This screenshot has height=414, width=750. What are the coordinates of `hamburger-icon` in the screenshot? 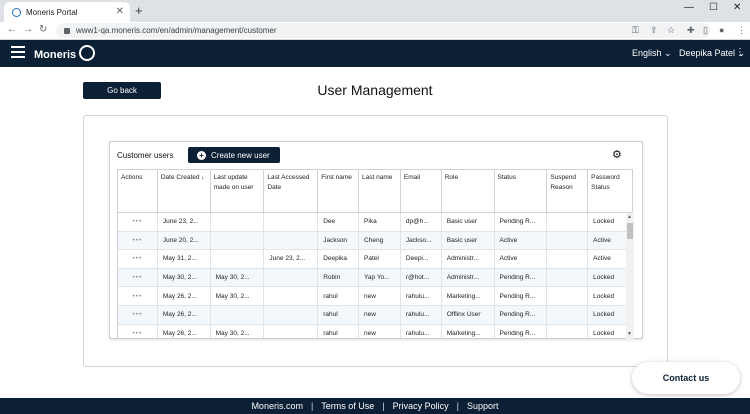 It's located at (18, 52).